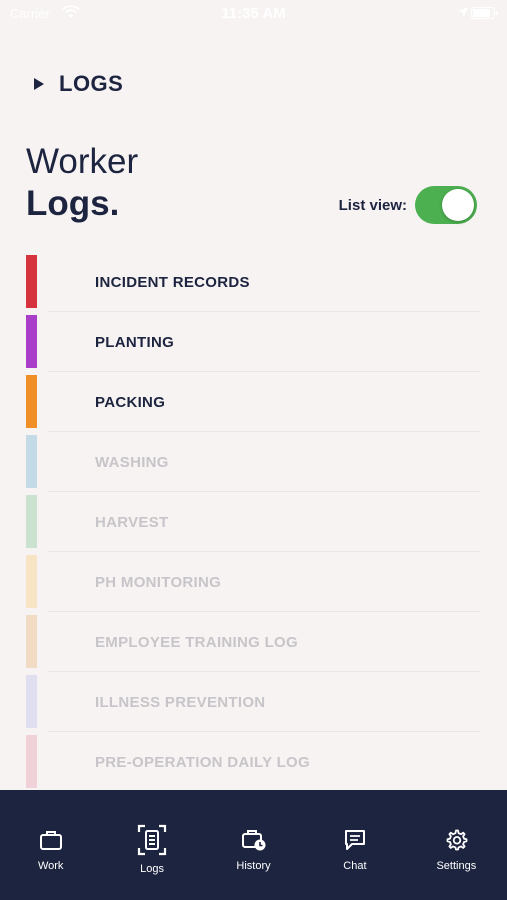 The image size is (507, 900). I want to click on page-title-line1: Worker, so click(82, 161).